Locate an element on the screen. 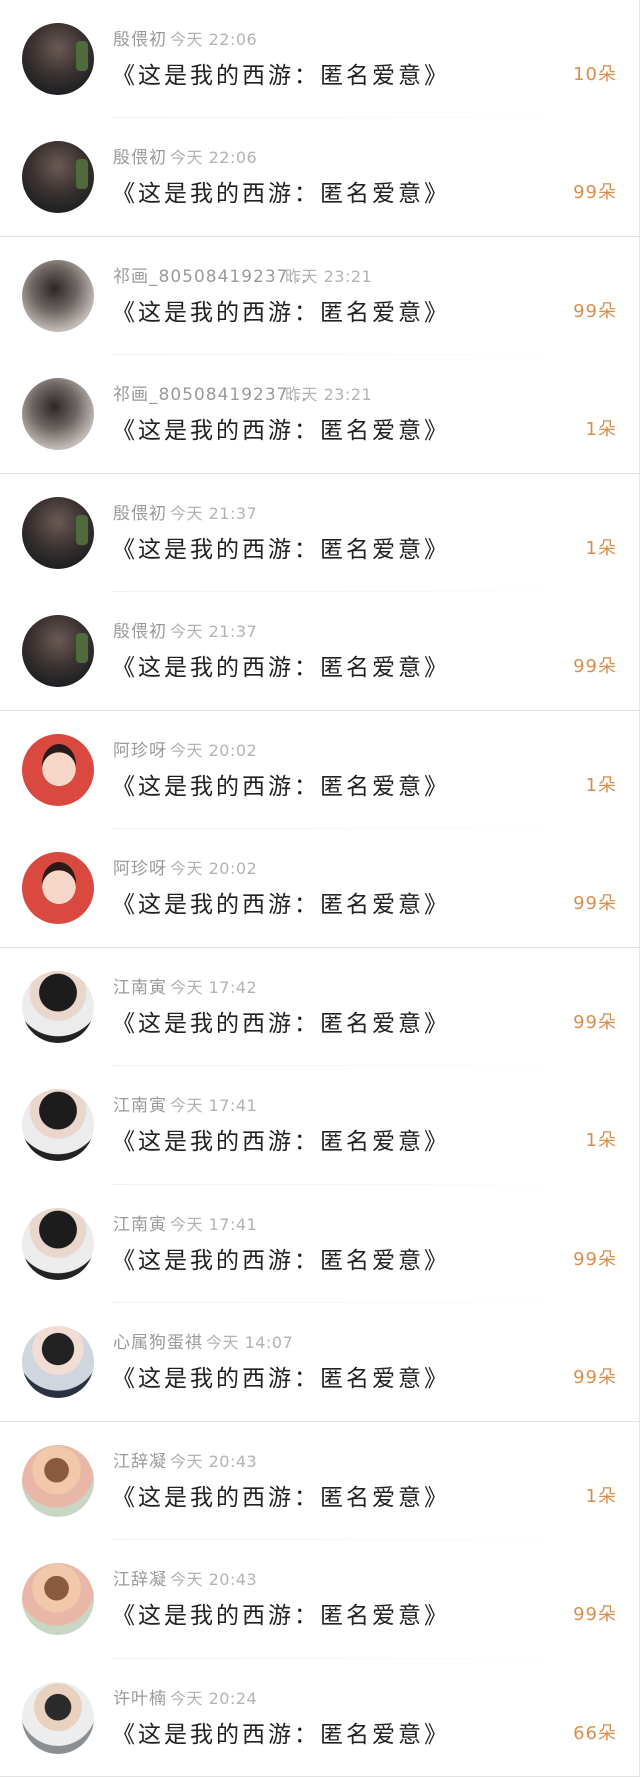 The image size is (640, 1777). flower-count: 66朵 is located at coordinates (595, 1733).